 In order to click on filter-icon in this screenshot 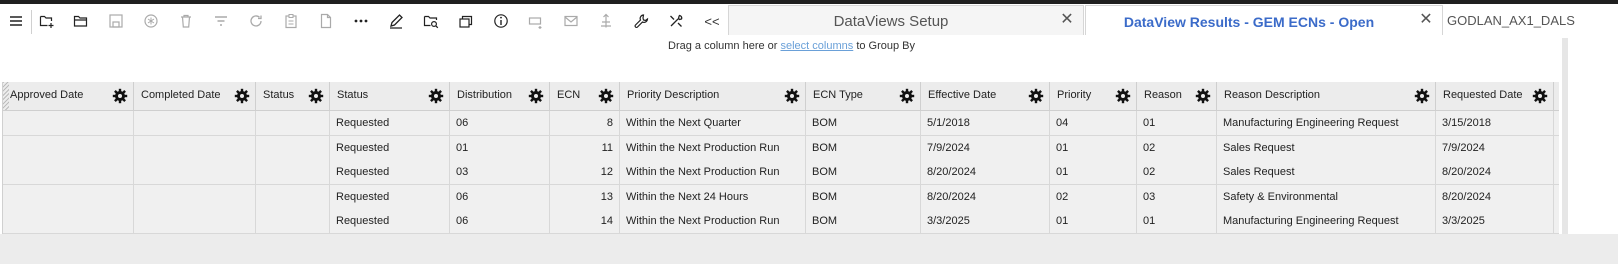, I will do `click(221, 21)`.